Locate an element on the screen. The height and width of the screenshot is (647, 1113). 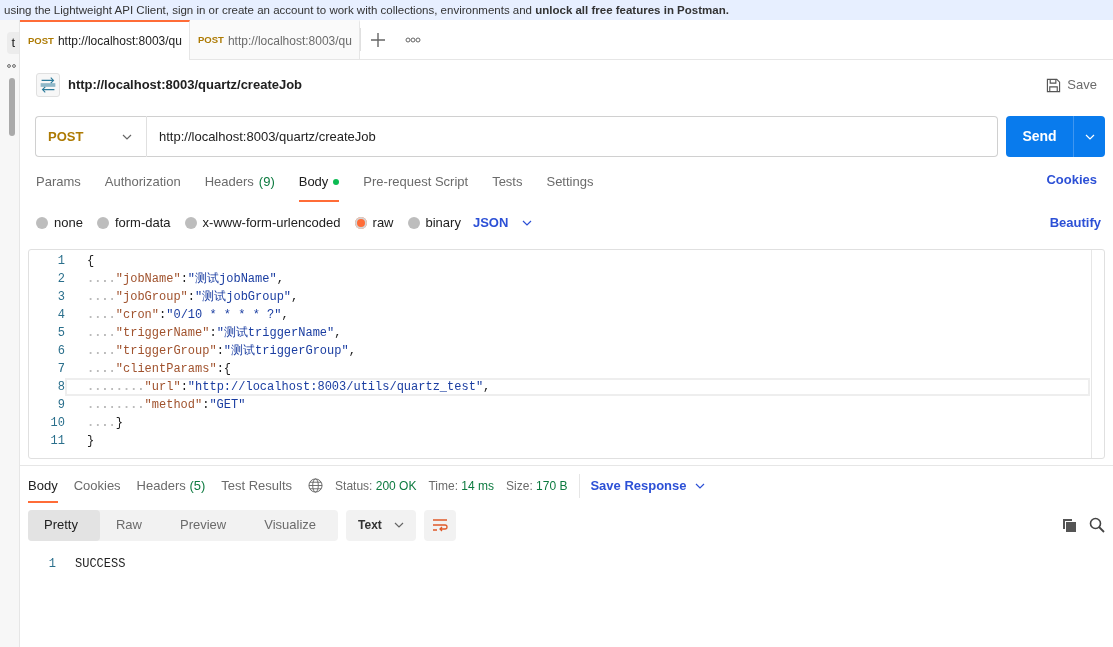
code-line: "jobName":"测试jobName", is located at coordinates (577, 279).